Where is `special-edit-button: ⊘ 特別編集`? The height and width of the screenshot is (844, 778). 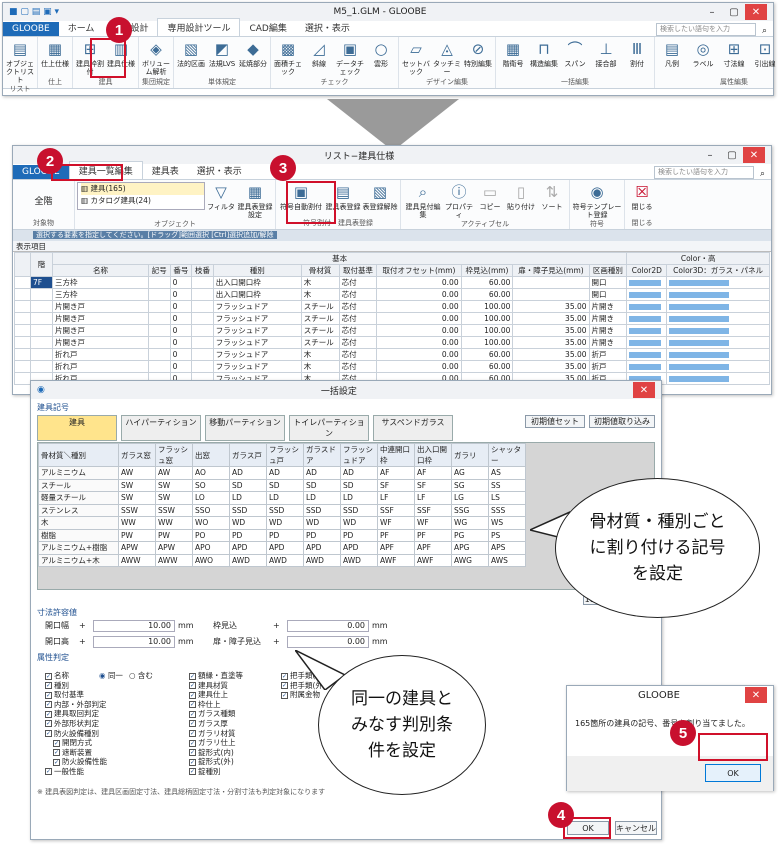
special-edit-button: ⊘ 特別編集 is located at coordinates (478, 58).